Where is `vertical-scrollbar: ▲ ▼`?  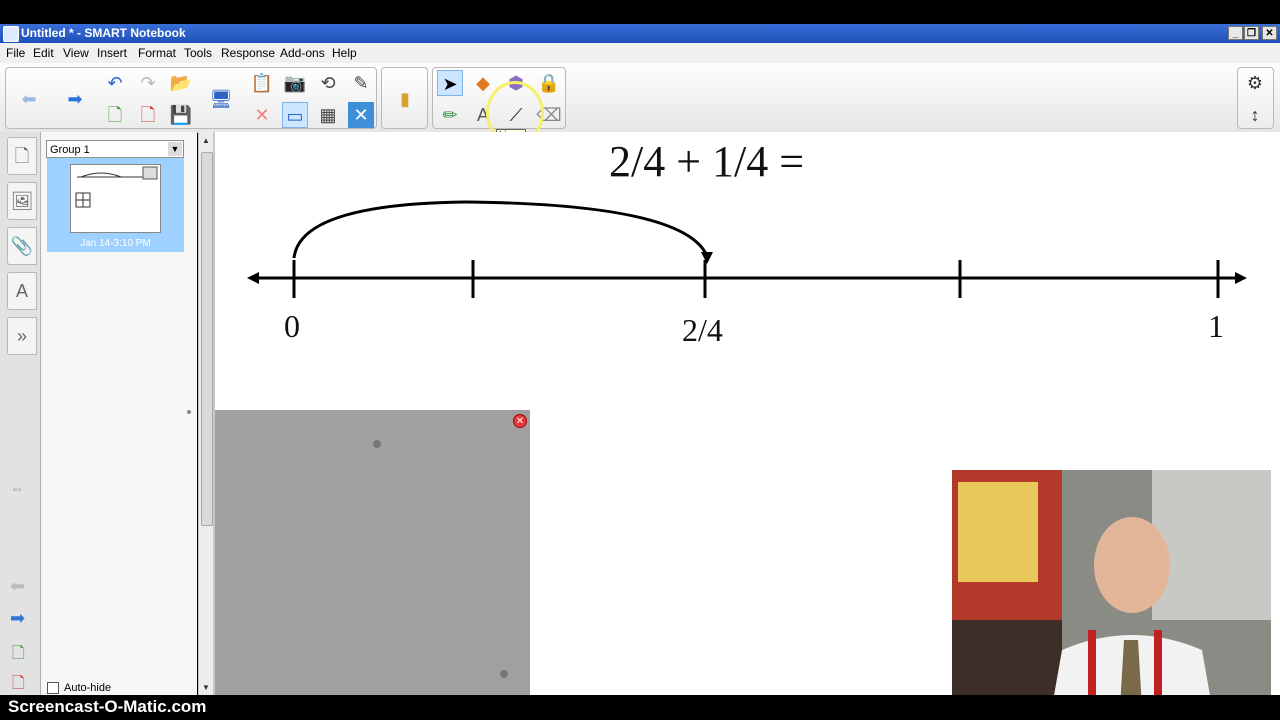
vertical-scrollbar: ▲ ▼ is located at coordinates (206, 413).